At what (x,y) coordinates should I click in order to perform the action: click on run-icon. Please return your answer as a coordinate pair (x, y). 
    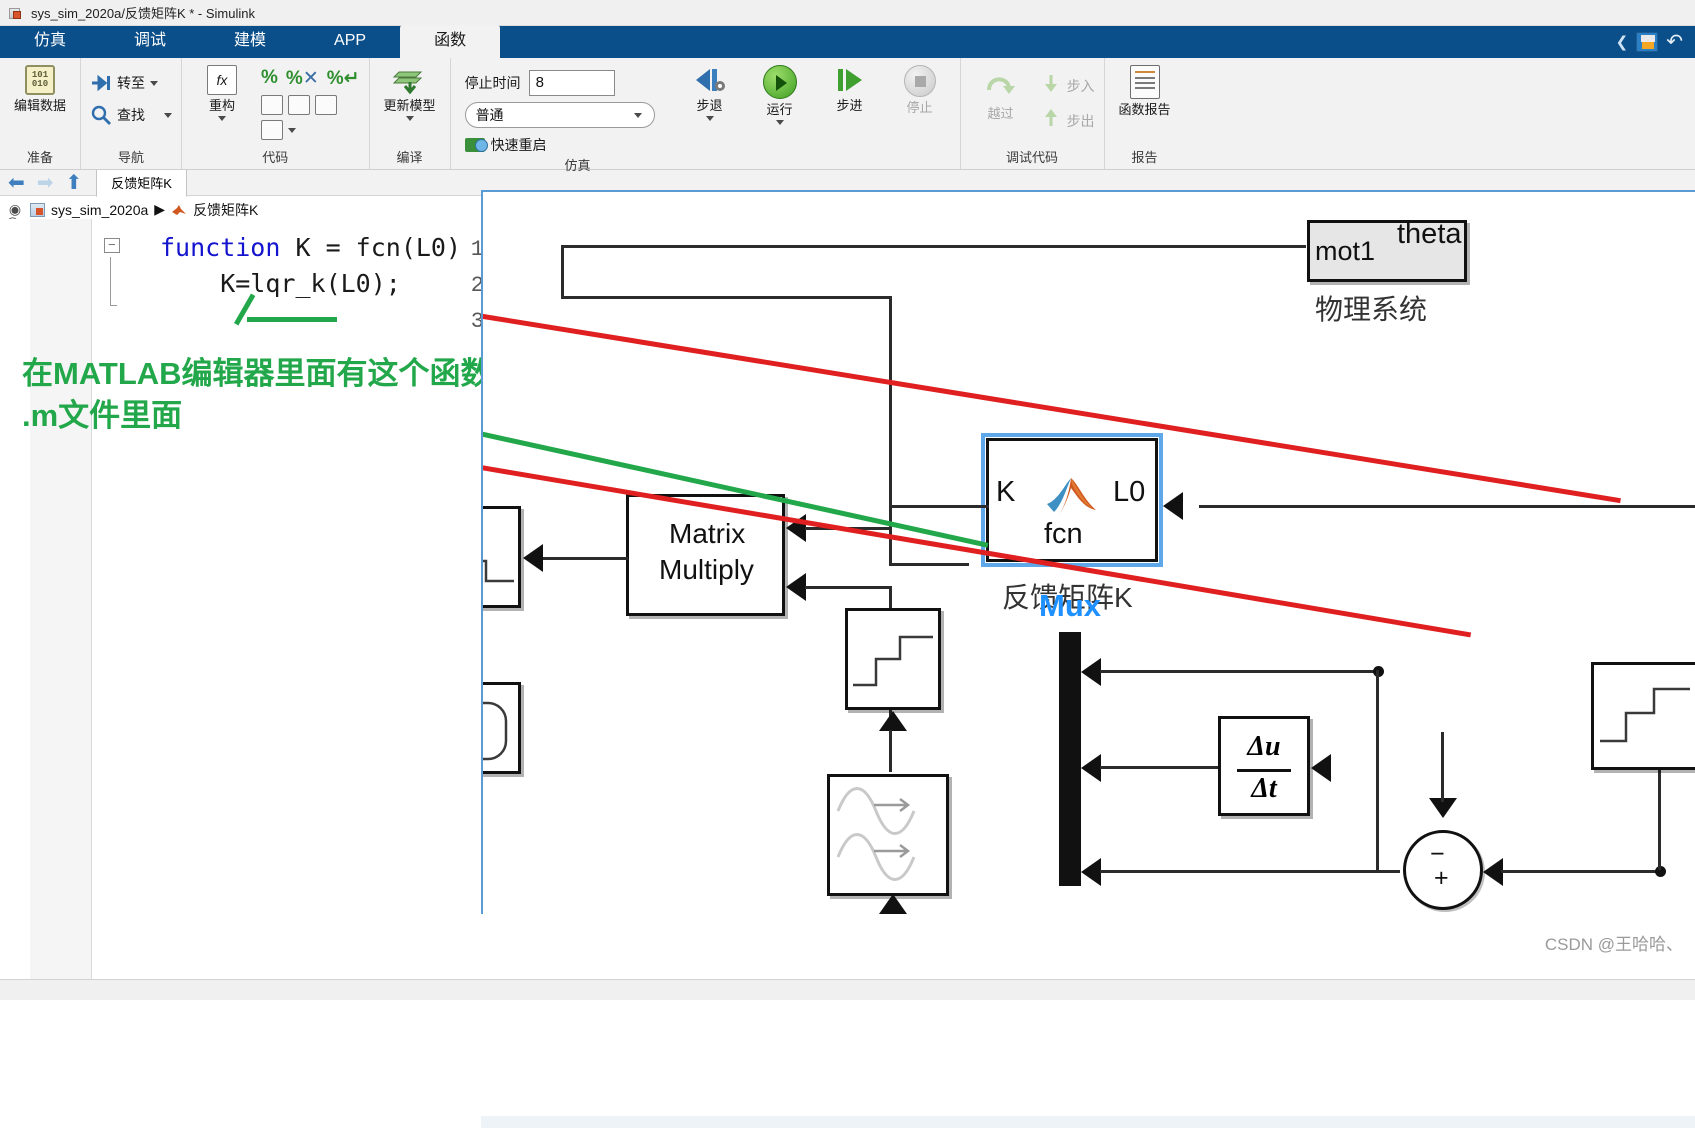
    Looking at the image, I should click on (779, 82).